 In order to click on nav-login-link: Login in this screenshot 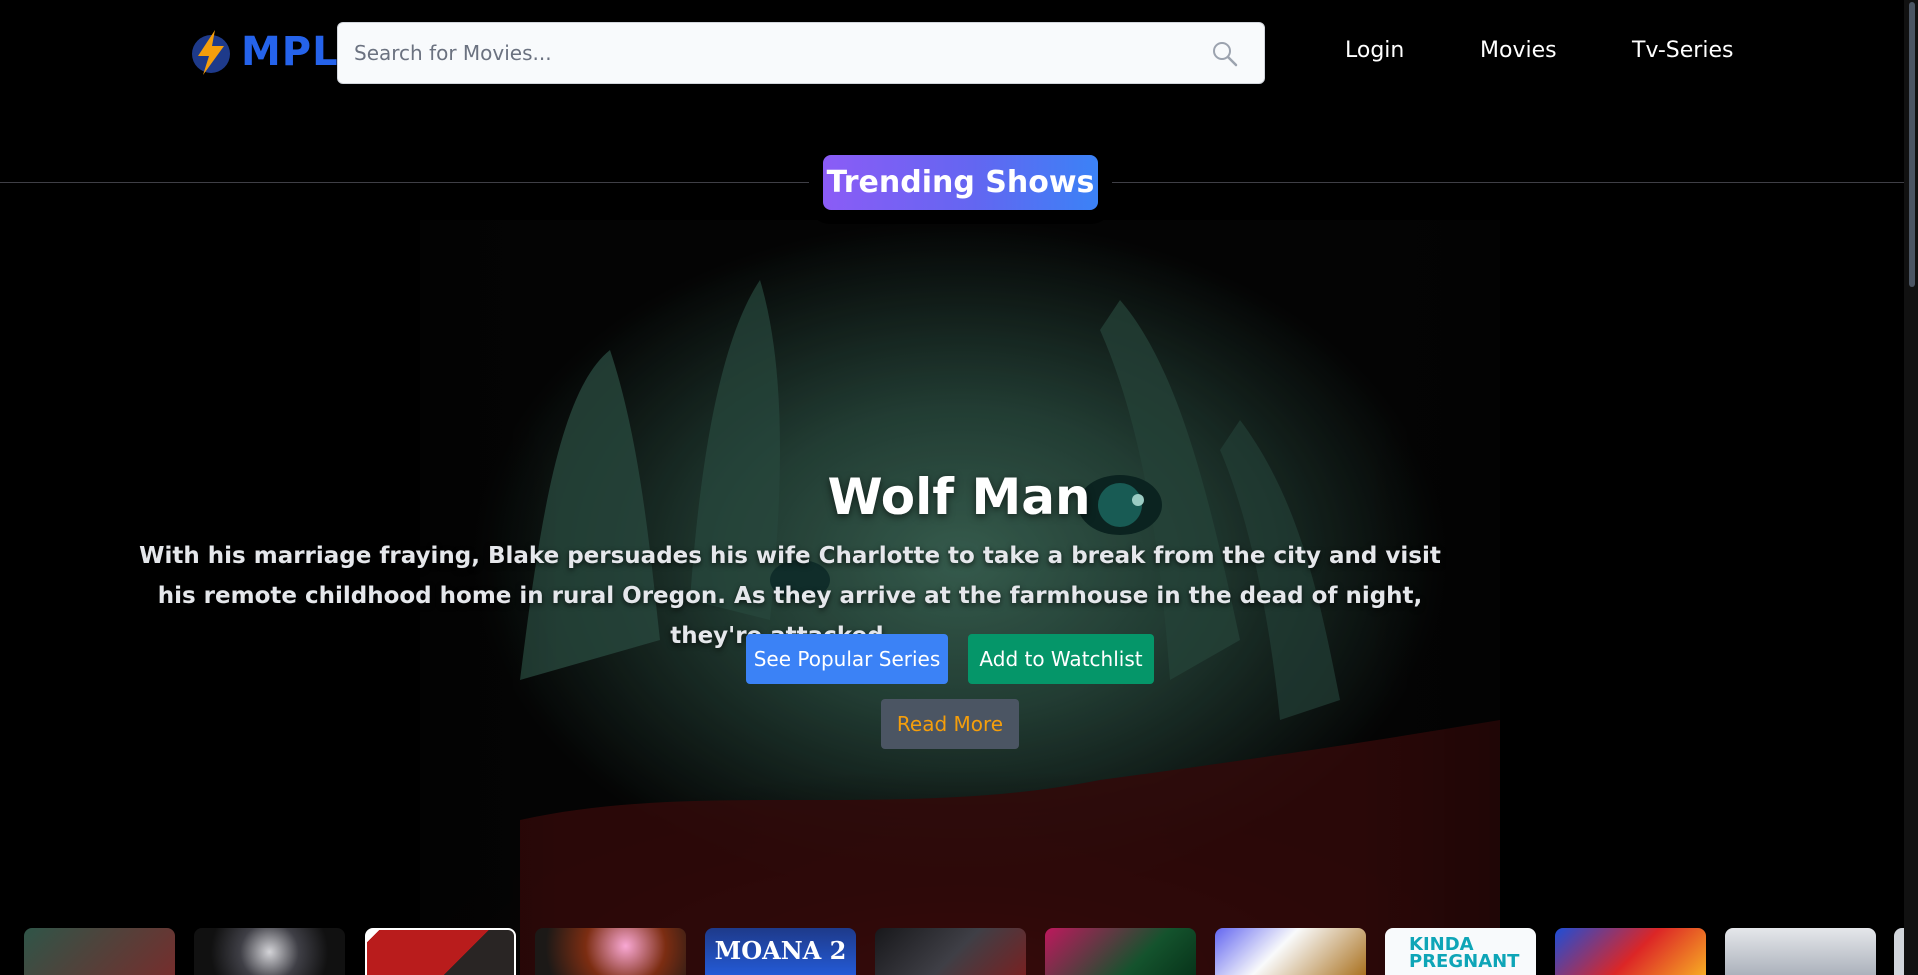, I will do `click(1374, 50)`.